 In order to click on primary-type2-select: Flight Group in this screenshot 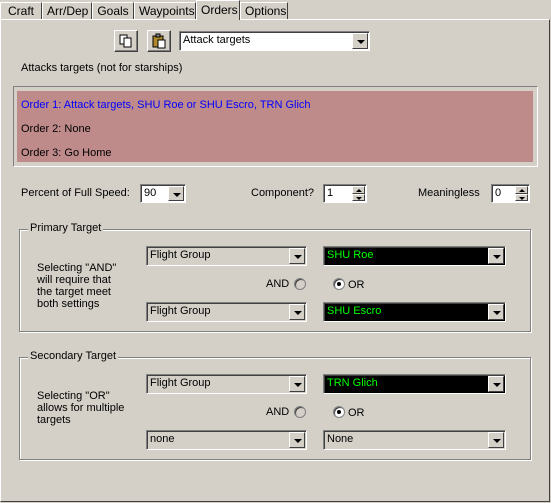, I will do `click(226, 312)`.